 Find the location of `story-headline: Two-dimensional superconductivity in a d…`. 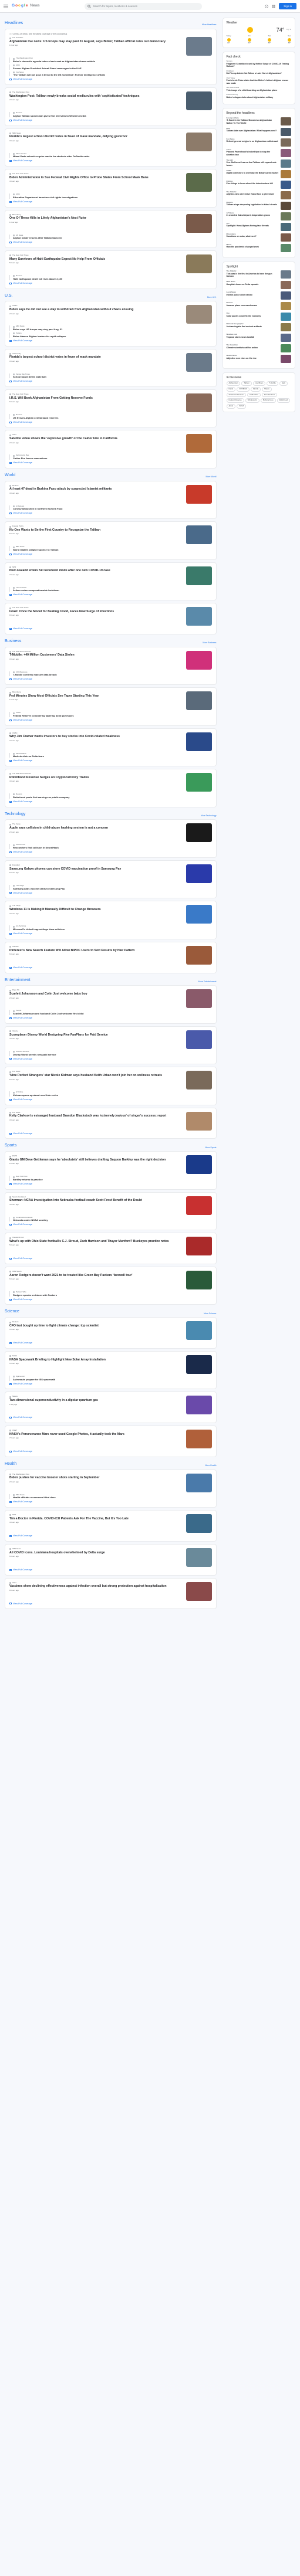

story-headline: Two-dimensional superconductivity in a d… is located at coordinates (95, 1401).